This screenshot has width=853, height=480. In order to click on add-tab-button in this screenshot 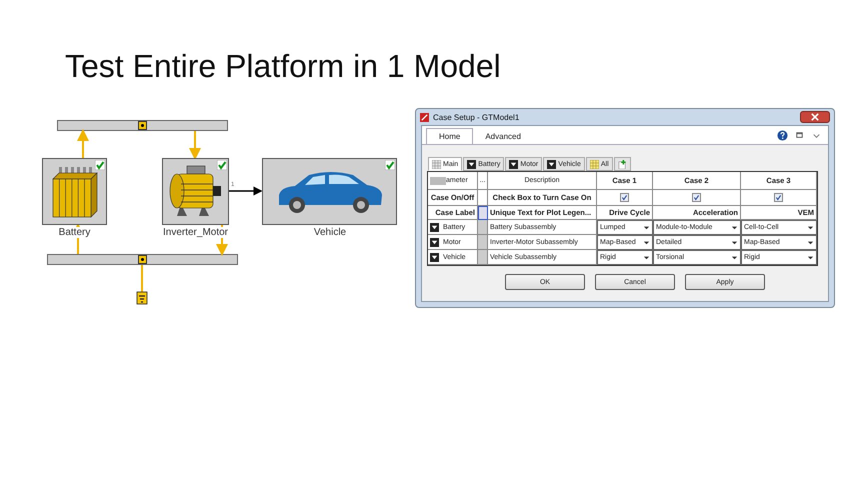, I will do `click(622, 164)`.